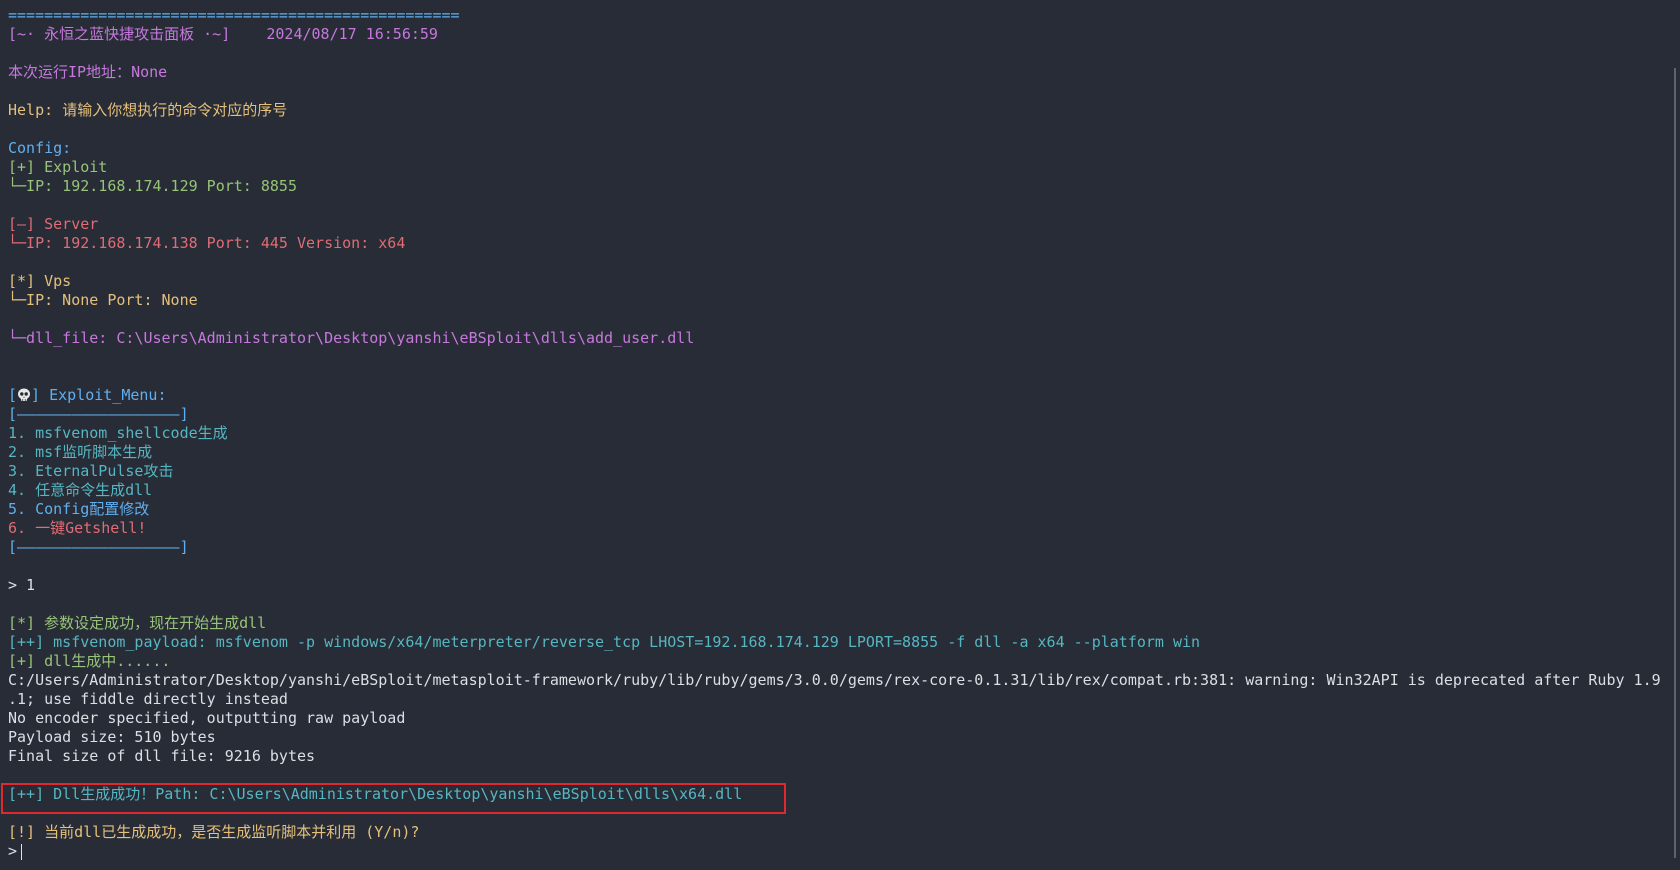 The width and height of the screenshot is (1680, 870). Describe the element at coordinates (834, 851) in the screenshot. I see `command-prompt: >` at that location.